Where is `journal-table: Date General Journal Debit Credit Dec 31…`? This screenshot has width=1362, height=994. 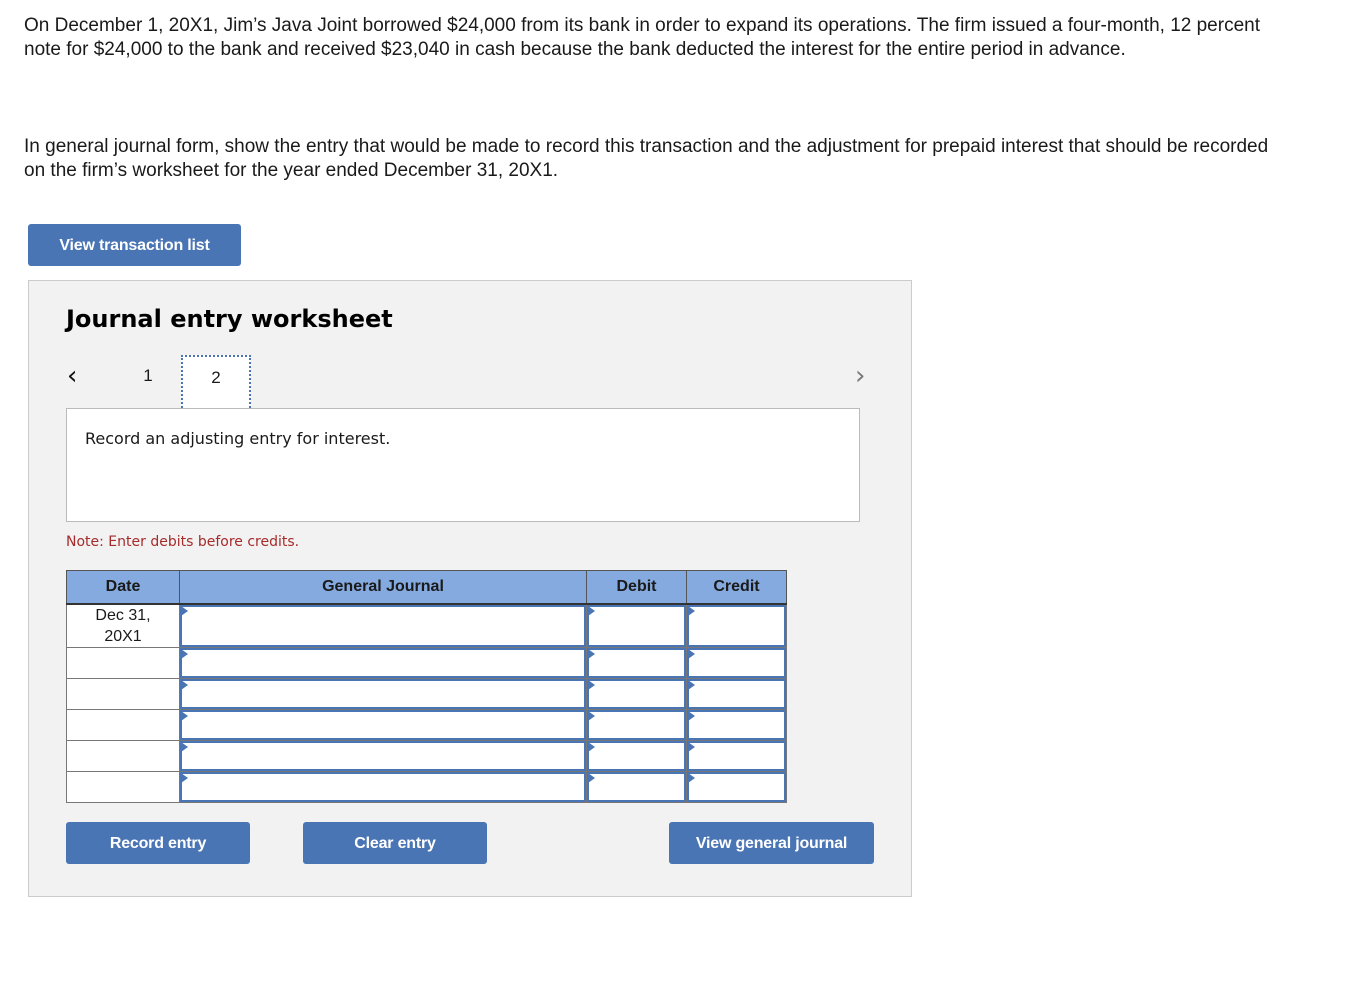 journal-table: Date General Journal Debit Credit Dec 31… is located at coordinates (426, 686).